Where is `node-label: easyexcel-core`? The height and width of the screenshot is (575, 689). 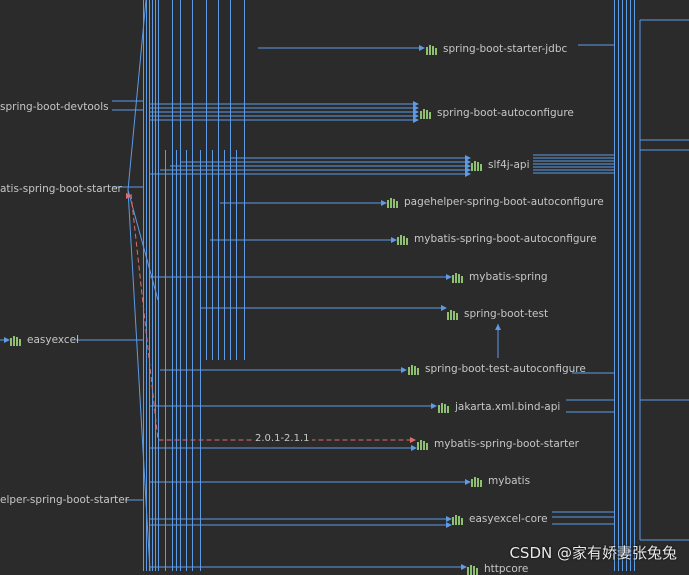 node-label: easyexcel-core is located at coordinates (508, 519).